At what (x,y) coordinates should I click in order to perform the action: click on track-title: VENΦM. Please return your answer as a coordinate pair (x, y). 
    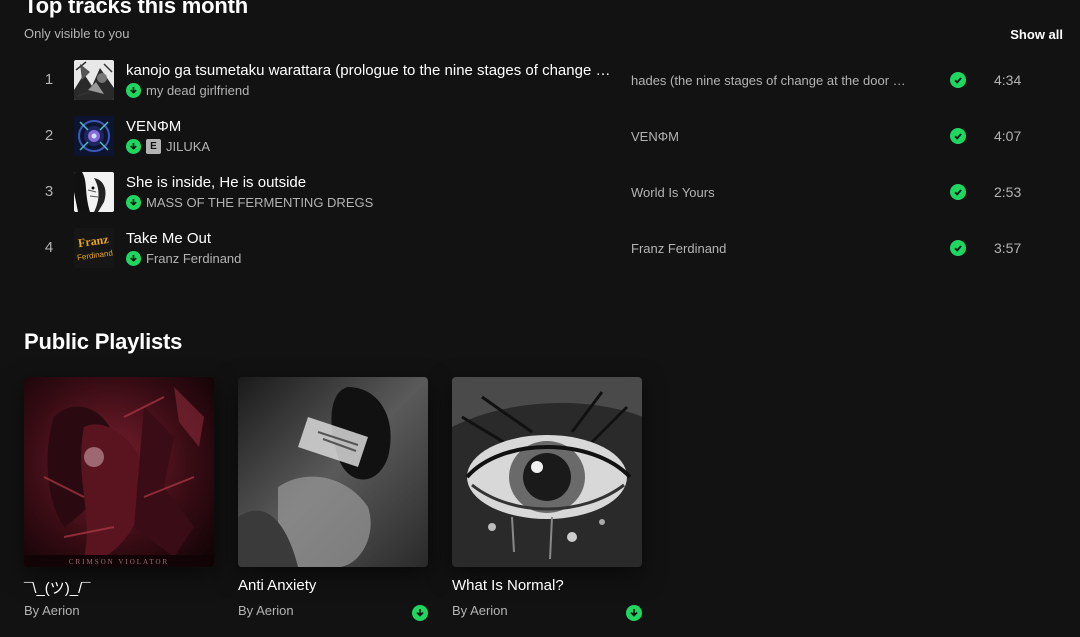
    Looking at the image, I should click on (368, 126).